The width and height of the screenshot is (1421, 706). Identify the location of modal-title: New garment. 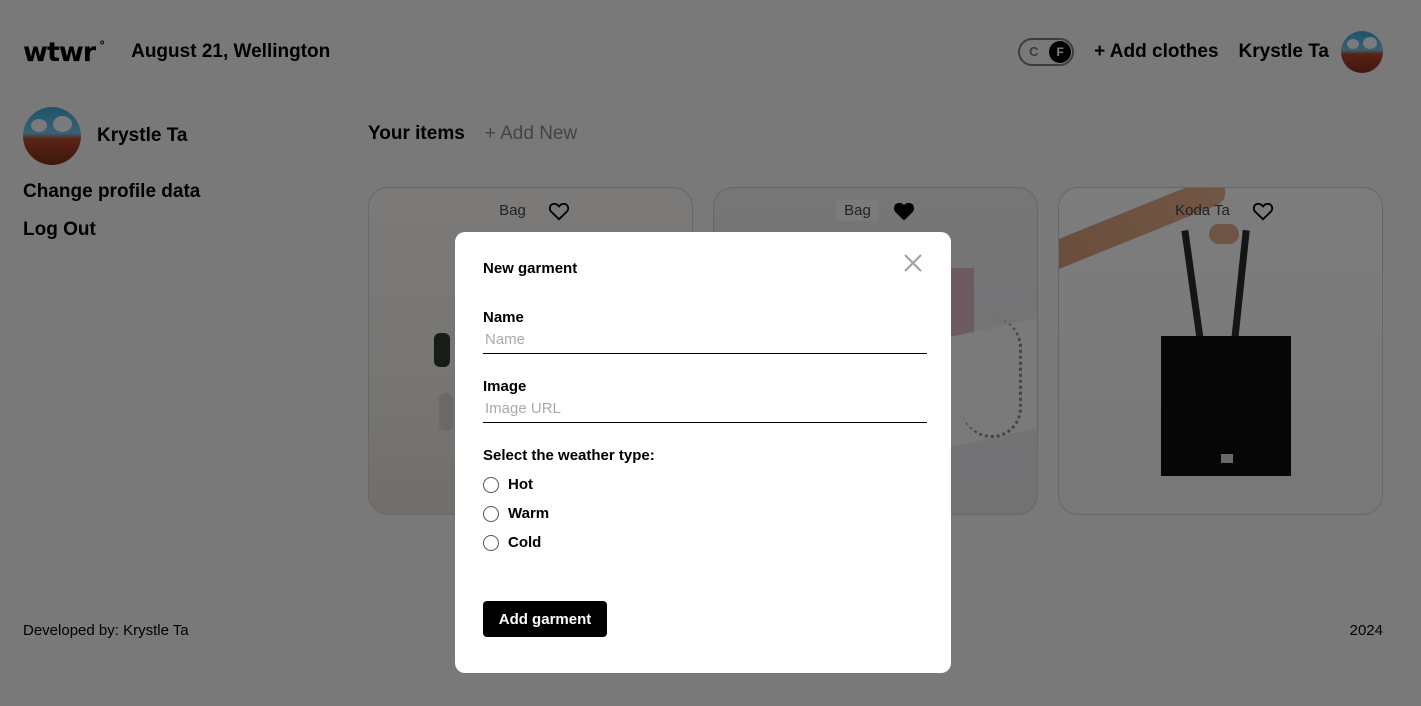
(530, 268).